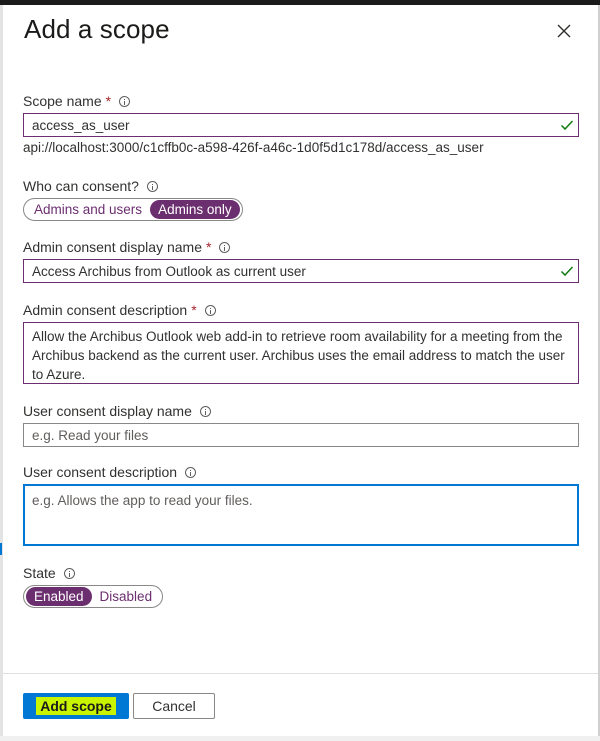 The image size is (600, 741). I want to click on user-display-name-label: User consent display name, so click(117, 411).